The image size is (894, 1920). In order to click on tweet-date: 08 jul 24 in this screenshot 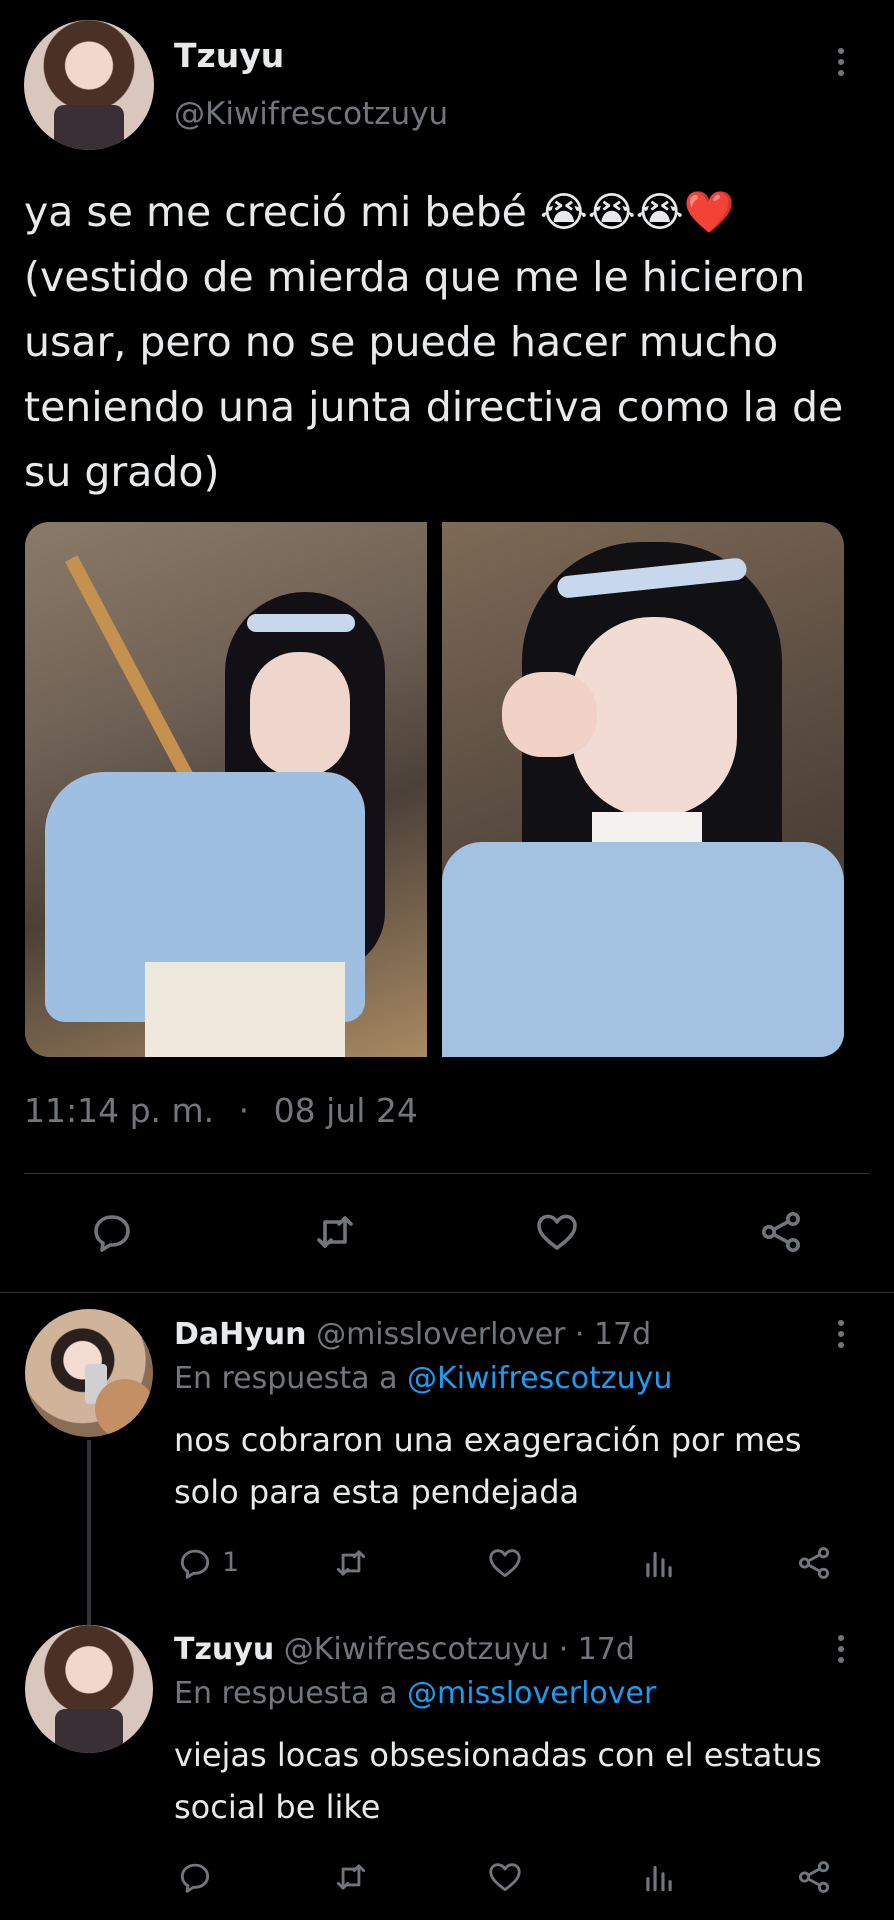, I will do `click(346, 1110)`.